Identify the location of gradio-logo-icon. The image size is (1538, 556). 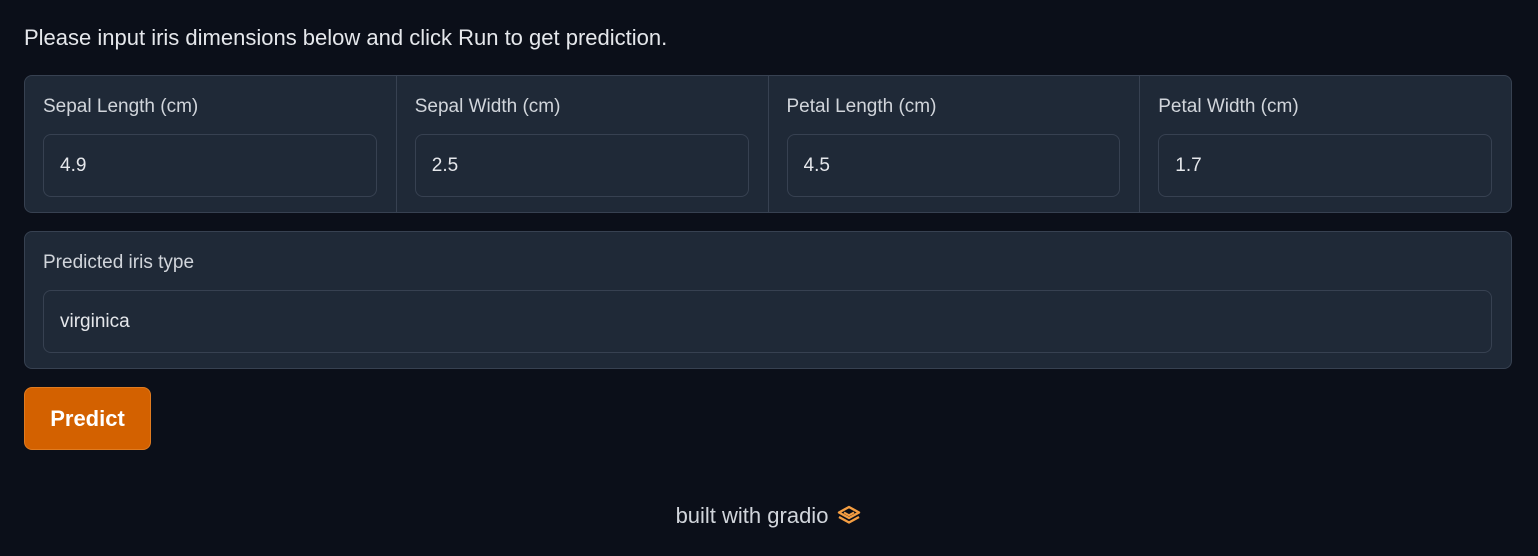
(849, 516).